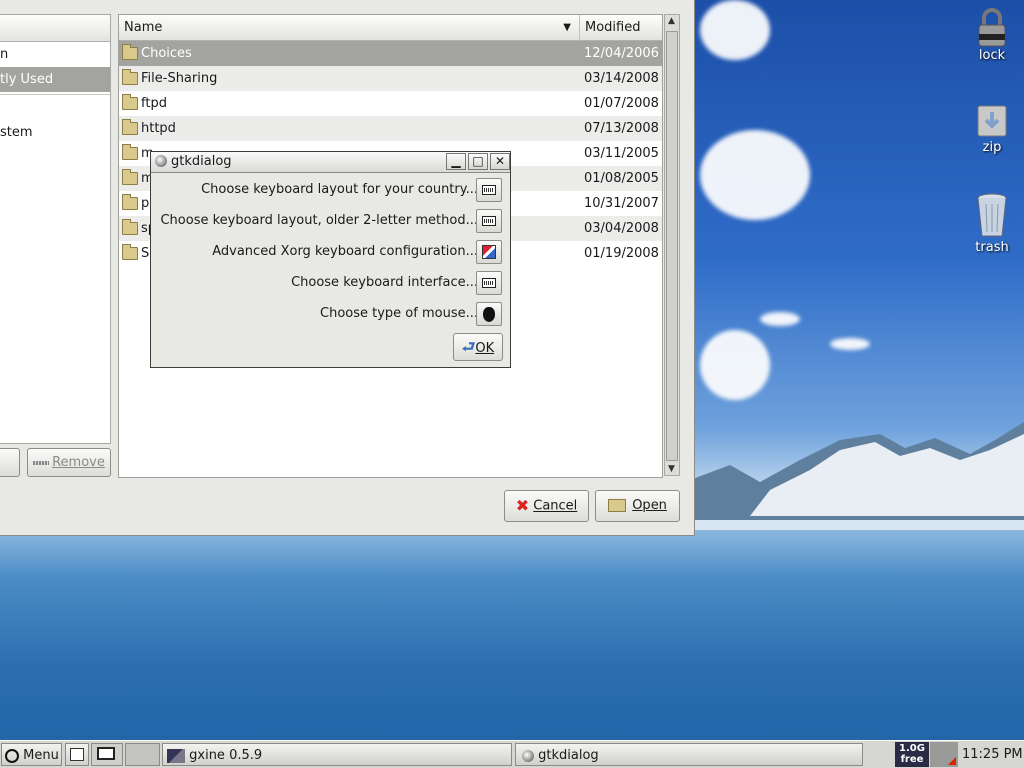  What do you see at coordinates (390, 78) in the screenshot?
I see `file-row: File-Sharing 03/14/2008` at bounding box center [390, 78].